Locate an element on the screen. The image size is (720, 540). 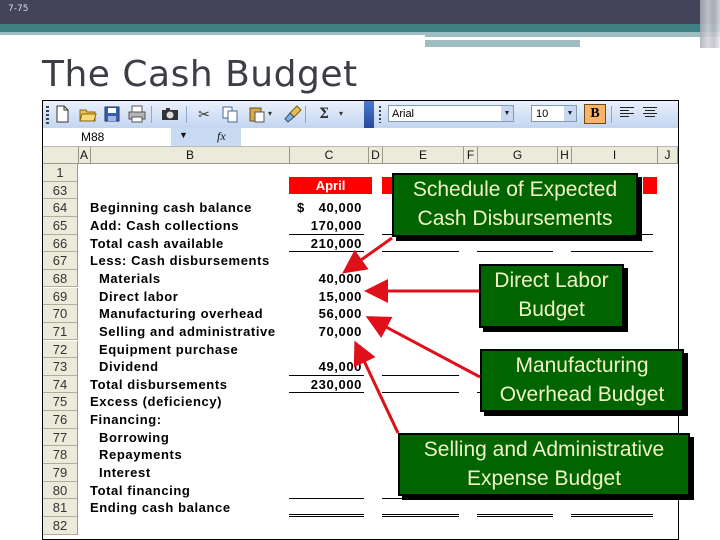
row-header: 82 is located at coordinates (60, 526).